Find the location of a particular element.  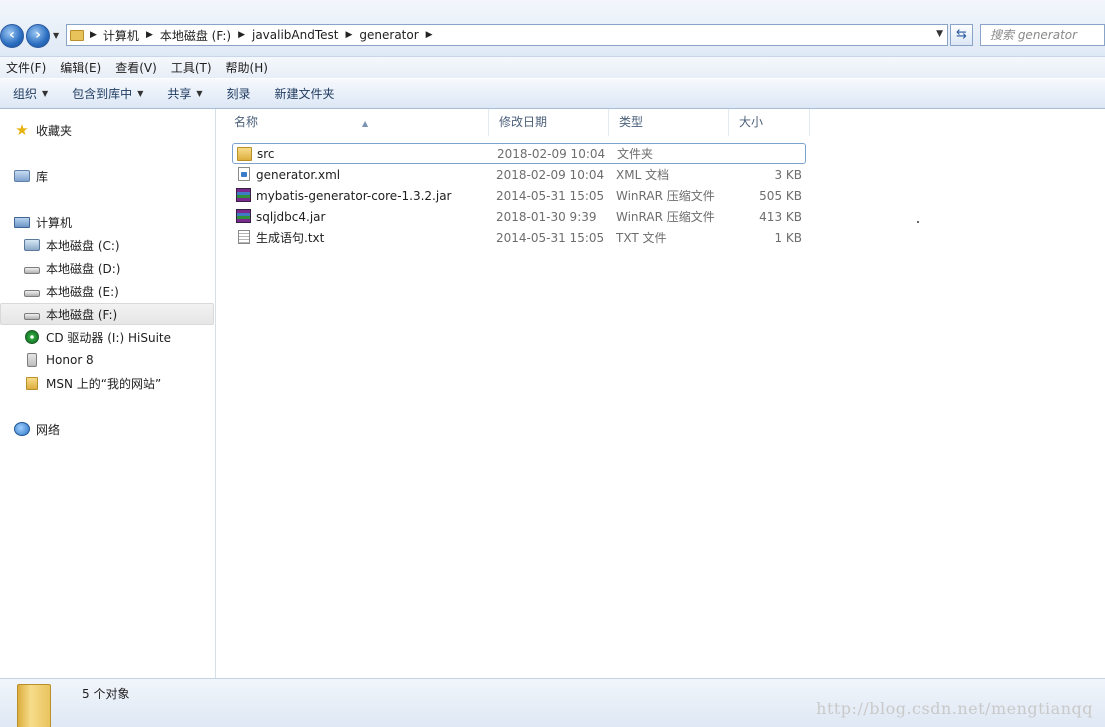

nav-item-computer: 计算机 is located at coordinates (107, 222).